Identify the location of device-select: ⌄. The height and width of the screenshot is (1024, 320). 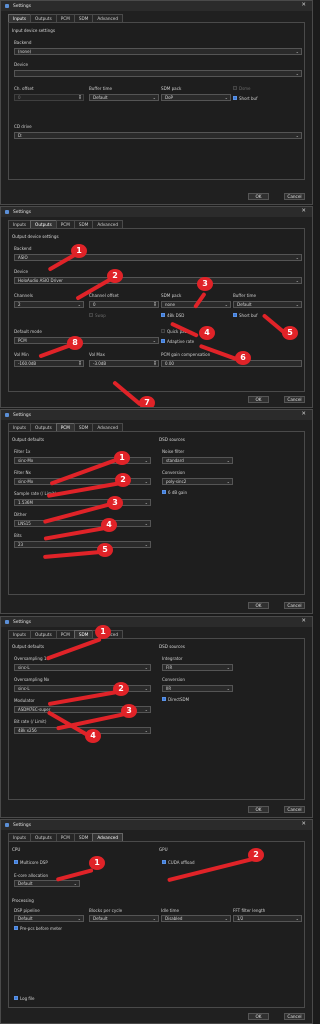
(158, 73).